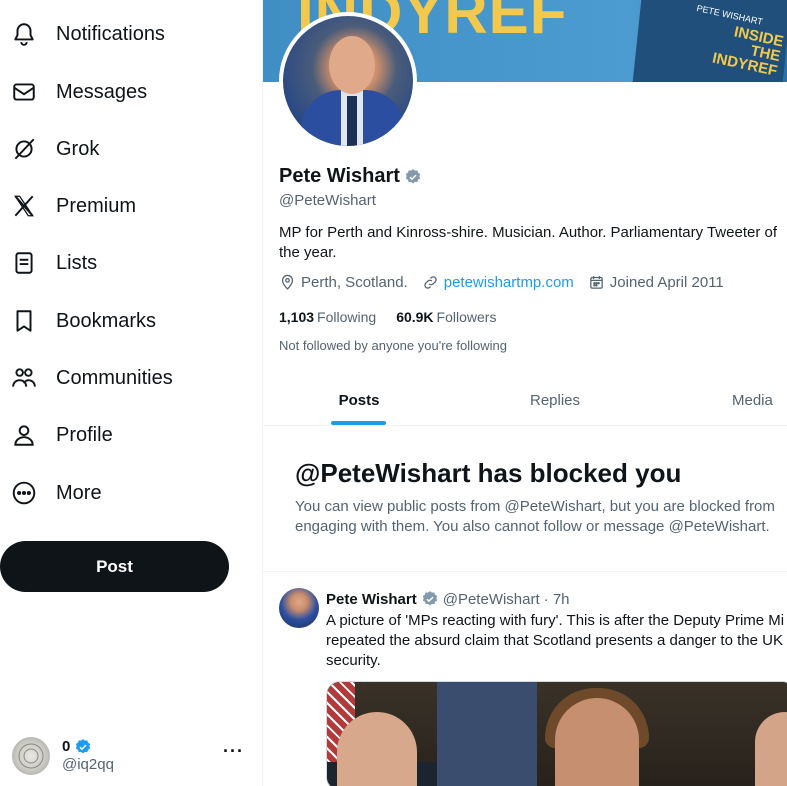 The width and height of the screenshot is (787, 786). I want to click on profile-stats: 1,103 Following 60.9K Followers, so click(397, 317).